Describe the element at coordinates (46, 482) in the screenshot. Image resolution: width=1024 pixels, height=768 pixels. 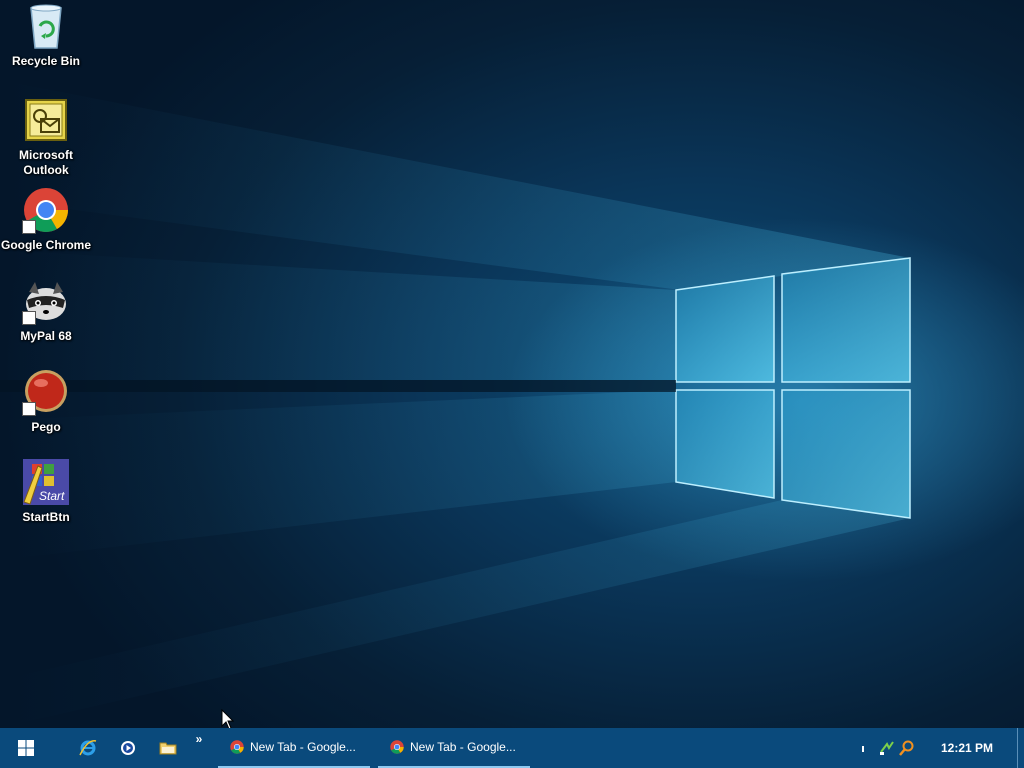
I see `startbtn-icon: Start` at that location.